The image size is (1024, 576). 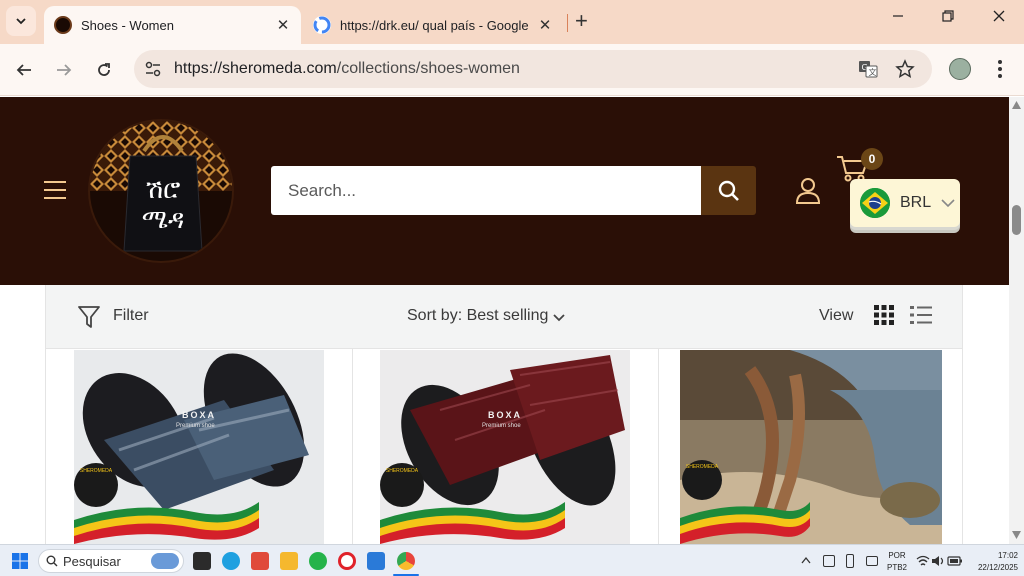 I want to click on edge-browser-icon, so click(x=231, y=561).